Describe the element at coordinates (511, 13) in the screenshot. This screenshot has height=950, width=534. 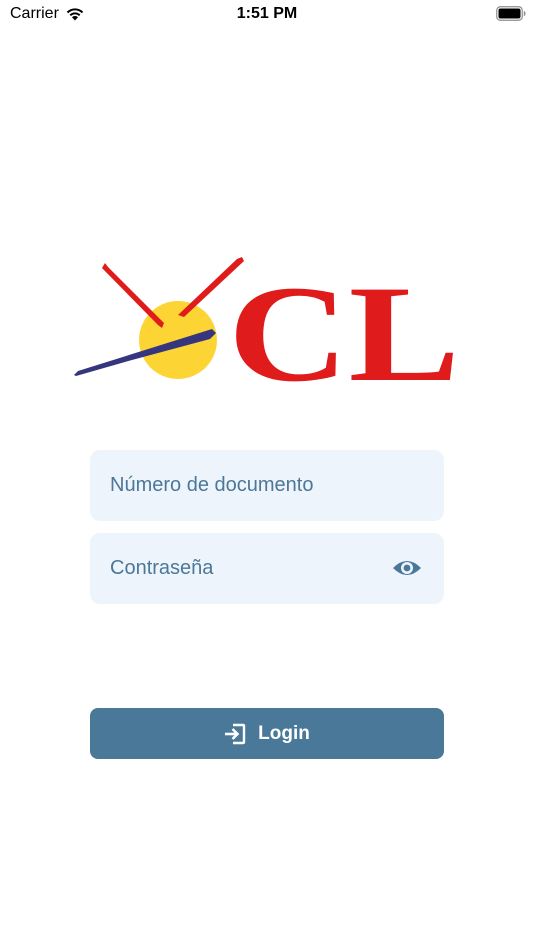
I see `battery-icon` at that location.